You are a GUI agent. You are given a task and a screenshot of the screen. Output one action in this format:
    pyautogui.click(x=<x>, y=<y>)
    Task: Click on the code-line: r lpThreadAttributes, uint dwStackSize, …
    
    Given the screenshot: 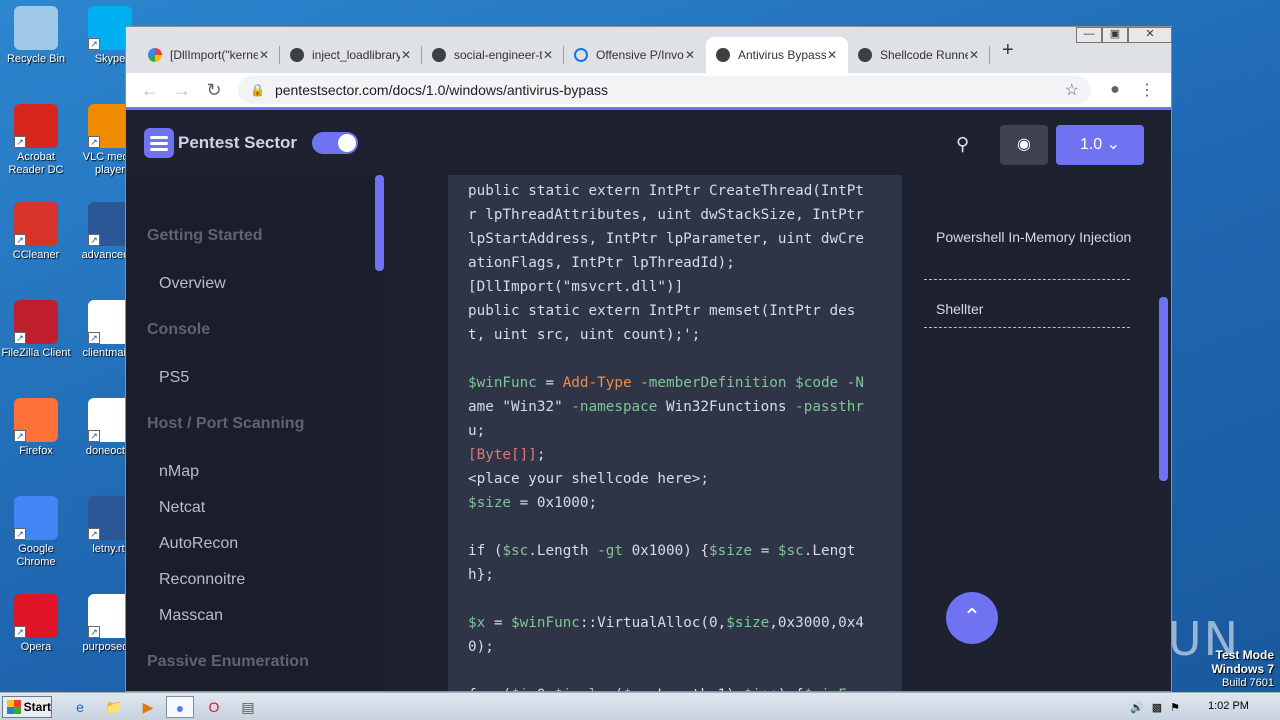 What is the action you would take?
    pyautogui.click(x=666, y=215)
    